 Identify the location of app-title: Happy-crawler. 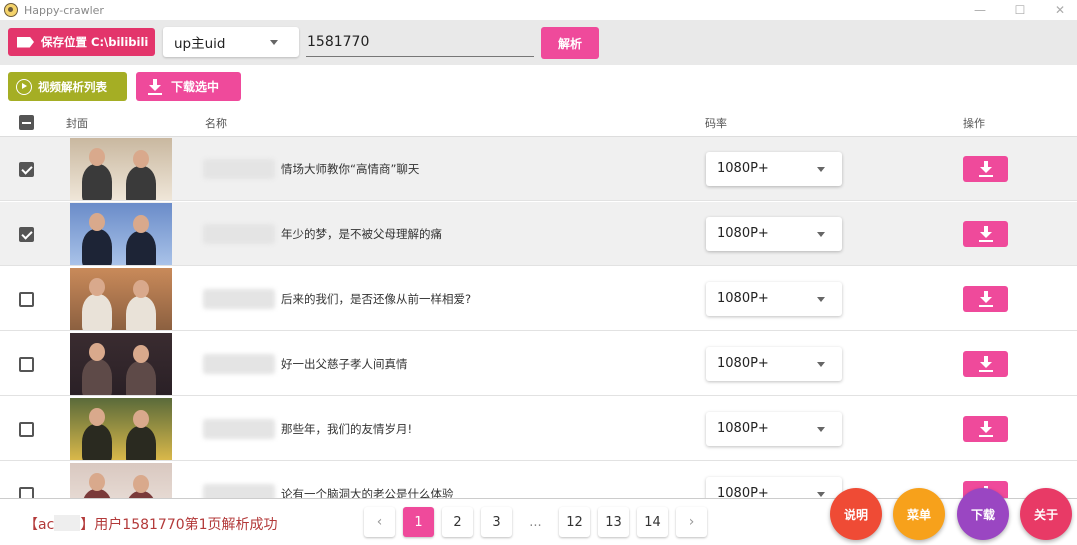
(64, 10).